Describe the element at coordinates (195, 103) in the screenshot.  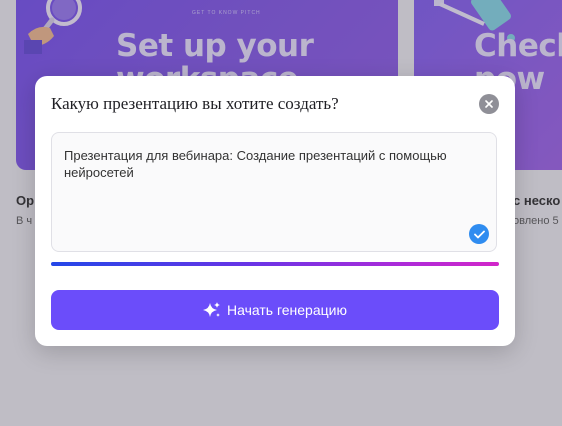
I see `dialog-title: Какую презентацию вы хотите создать?` at that location.